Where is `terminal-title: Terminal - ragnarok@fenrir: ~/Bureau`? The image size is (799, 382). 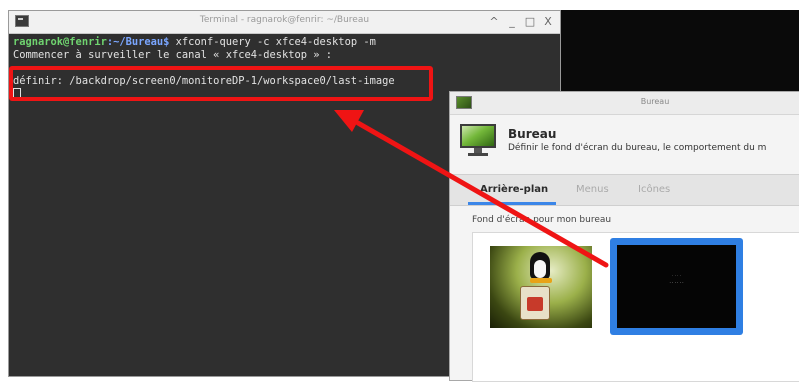
terminal-title: Terminal - ragnarok@fenrir: ~/Bureau is located at coordinates (284, 20).